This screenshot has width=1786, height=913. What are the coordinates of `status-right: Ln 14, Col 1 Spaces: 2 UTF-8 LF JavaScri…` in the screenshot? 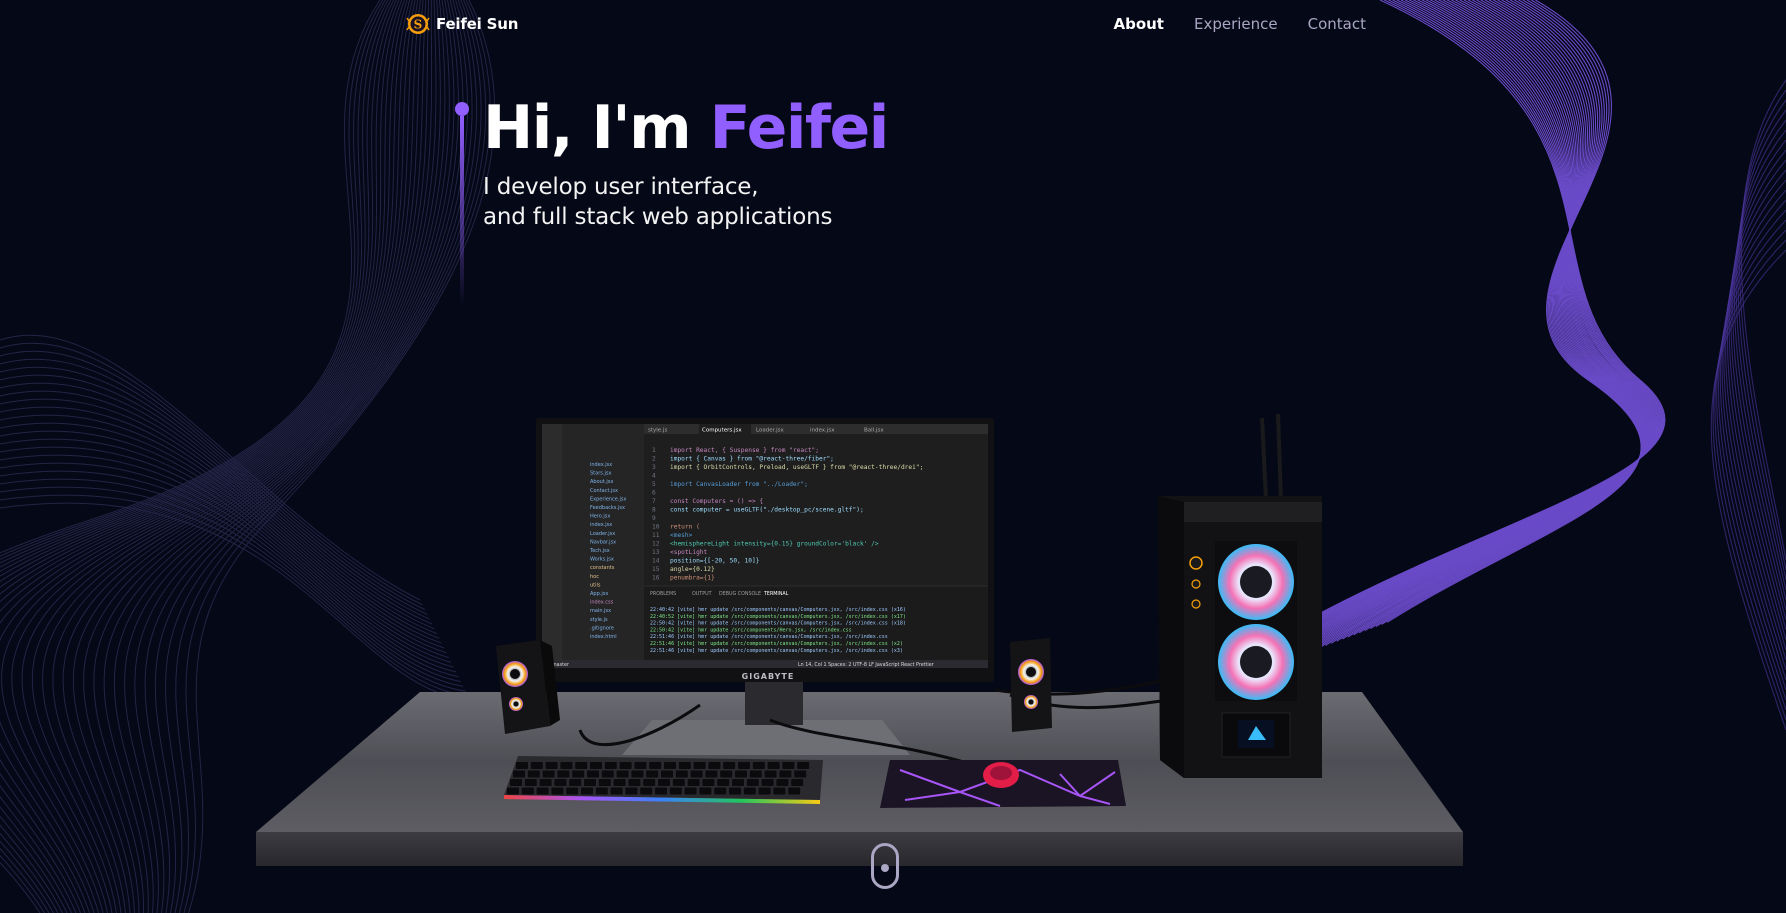 It's located at (866, 665).